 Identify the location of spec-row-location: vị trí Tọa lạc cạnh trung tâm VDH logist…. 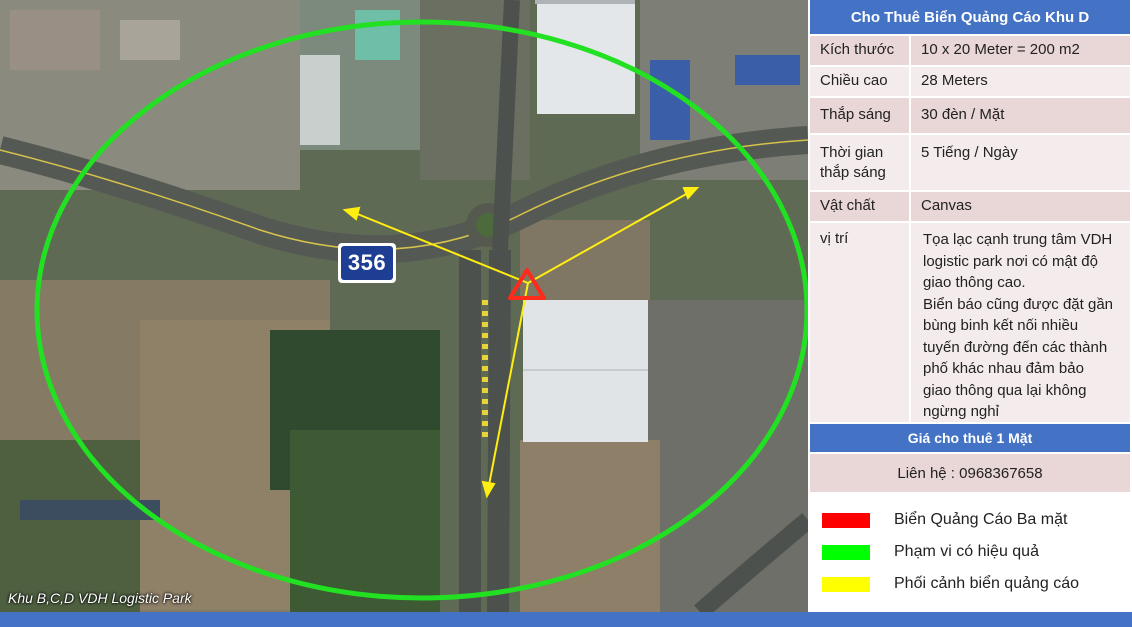
(970, 322).